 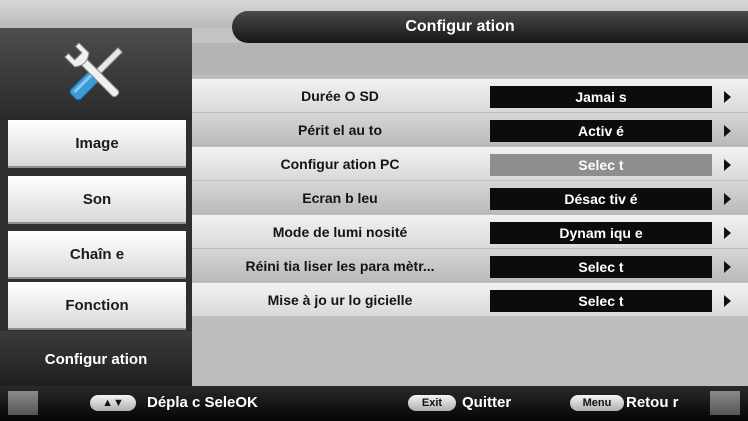 I want to click on menu-key-label: Menu, so click(x=597, y=403).